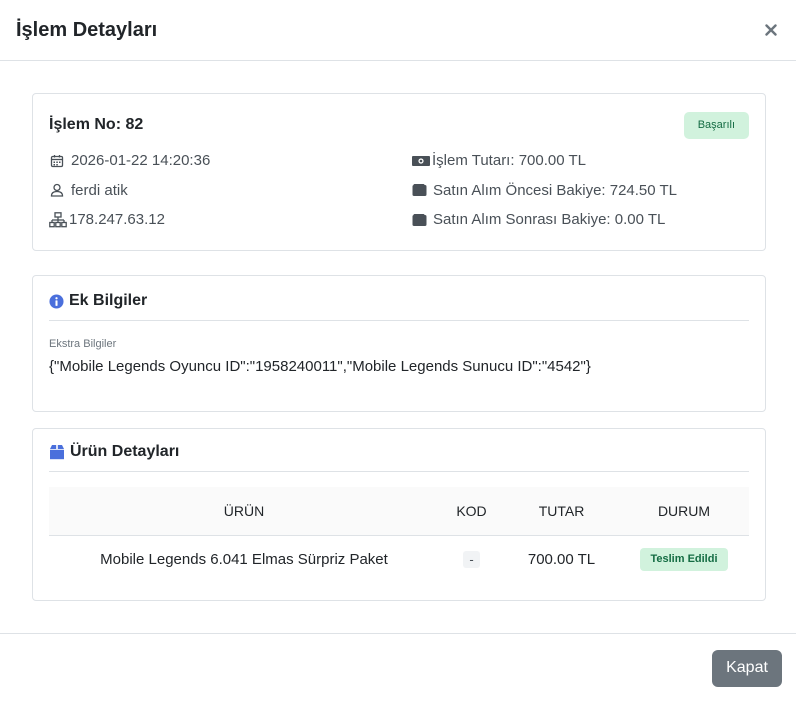 The width and height of the screenshot is (796, 702). I want to click on close-button, so click(771, 30).